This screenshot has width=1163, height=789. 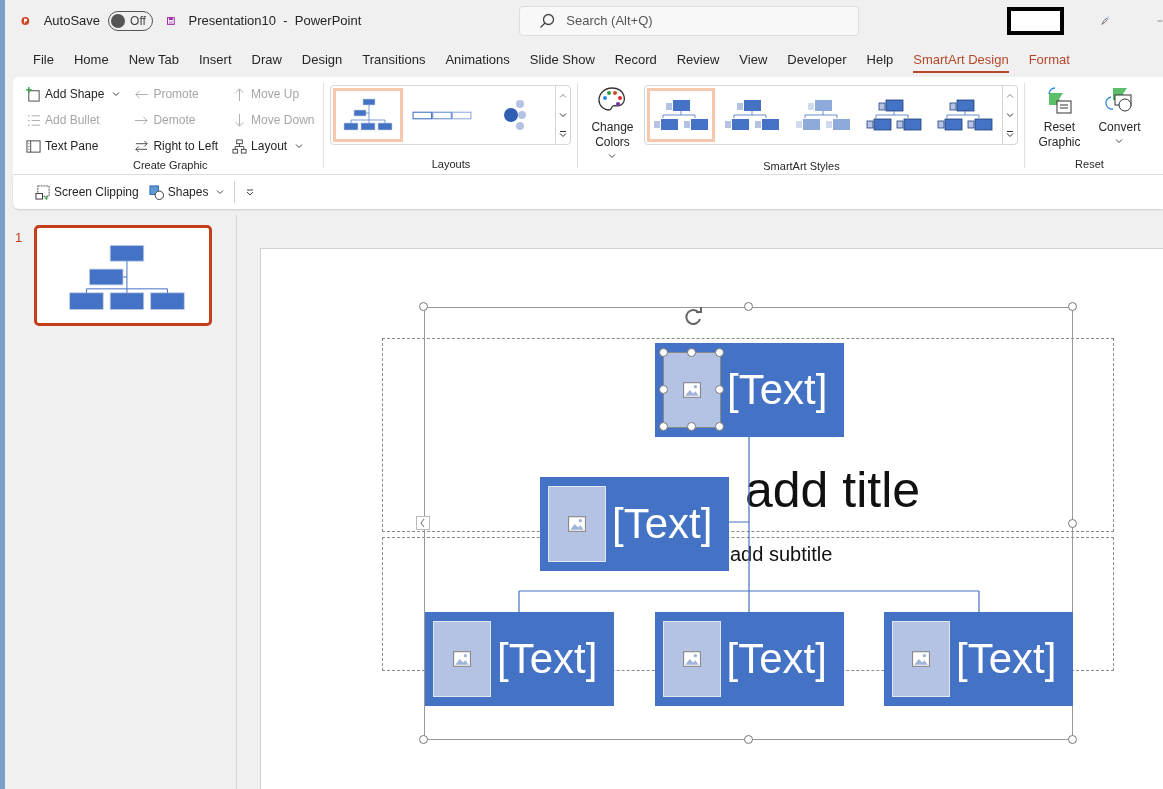 I want to click on menu-tab: Draw, so click(x=266, y=59).